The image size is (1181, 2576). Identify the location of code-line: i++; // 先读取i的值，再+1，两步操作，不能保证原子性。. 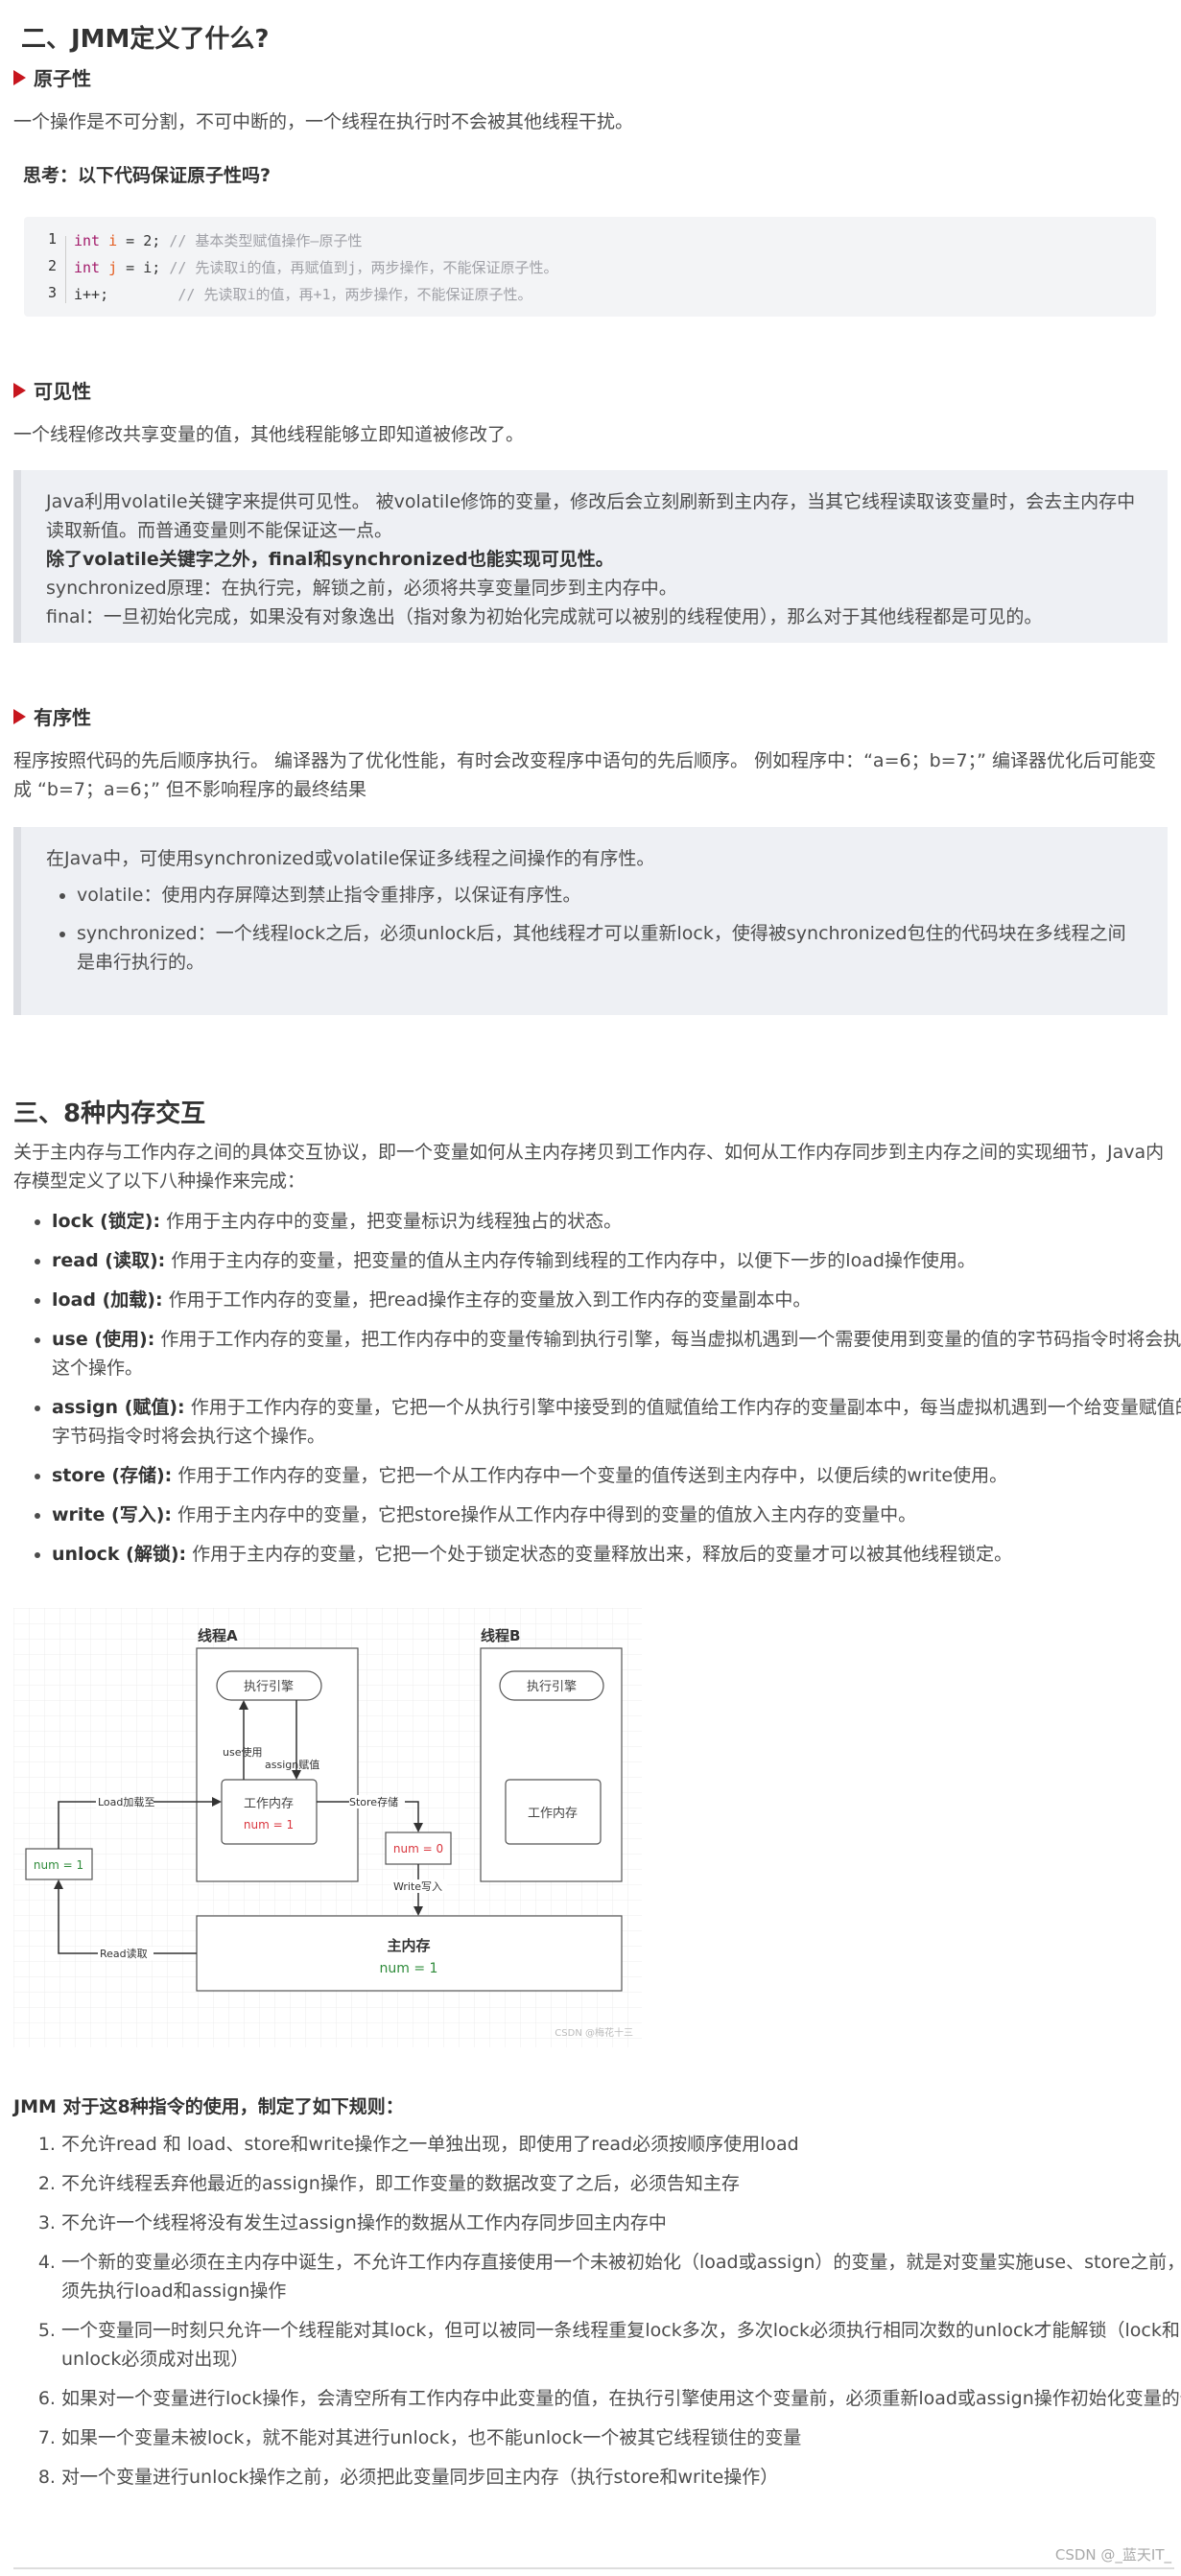
(303, 294).